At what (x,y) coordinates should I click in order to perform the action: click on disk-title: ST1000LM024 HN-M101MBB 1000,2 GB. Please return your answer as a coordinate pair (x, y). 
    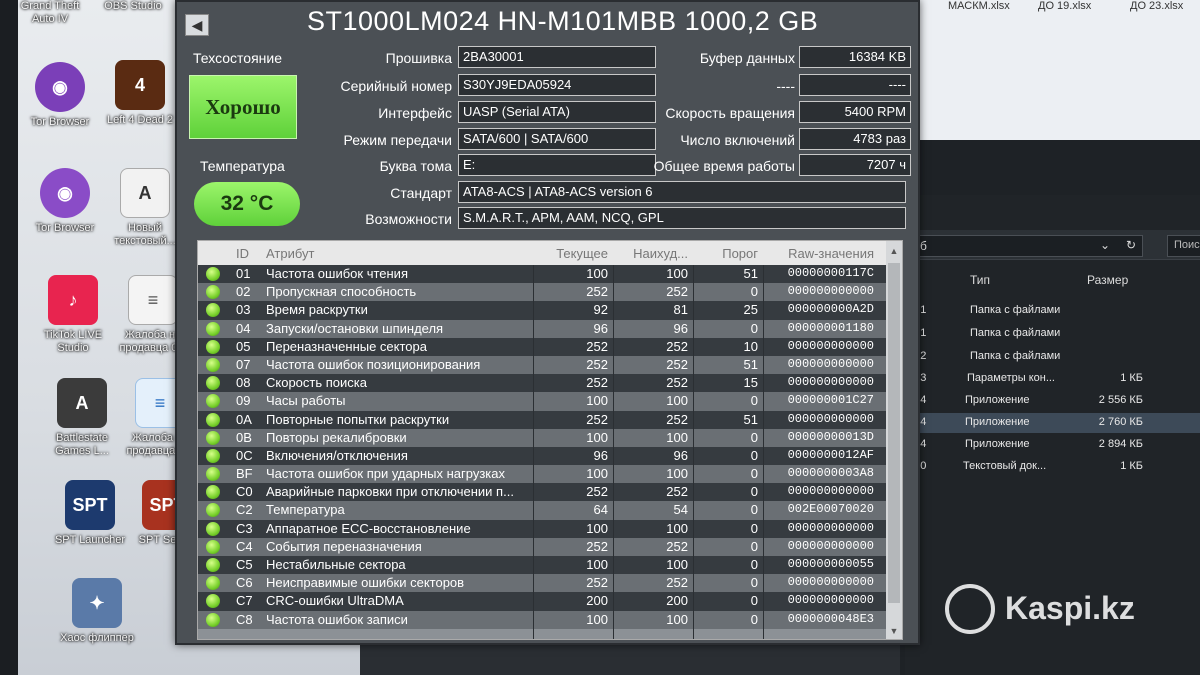
    Looking at the image, I should click on (563, 21).